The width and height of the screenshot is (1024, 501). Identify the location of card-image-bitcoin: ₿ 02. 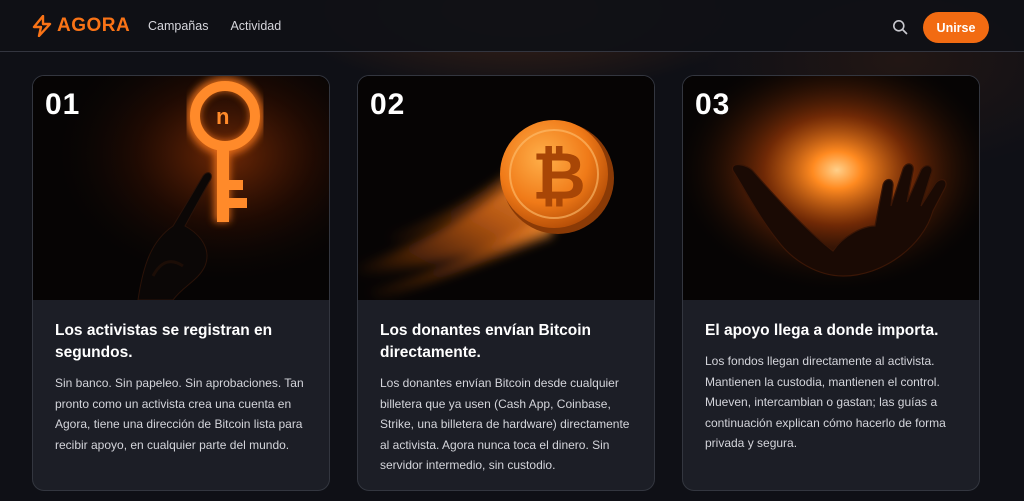
(506, 188).